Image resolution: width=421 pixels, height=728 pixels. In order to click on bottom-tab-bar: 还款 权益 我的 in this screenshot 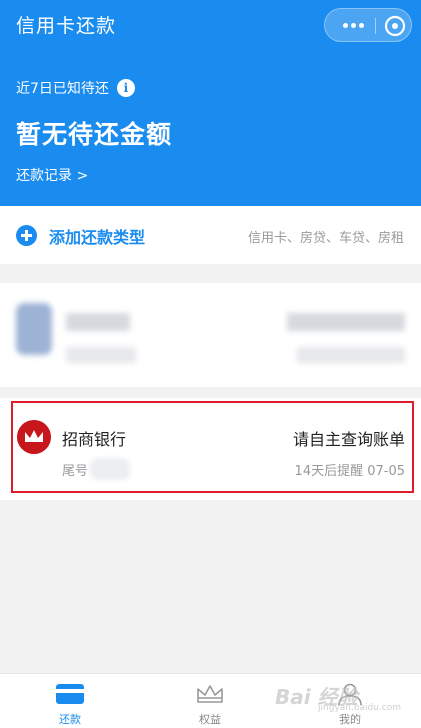, I will do `click(210, 700)`.